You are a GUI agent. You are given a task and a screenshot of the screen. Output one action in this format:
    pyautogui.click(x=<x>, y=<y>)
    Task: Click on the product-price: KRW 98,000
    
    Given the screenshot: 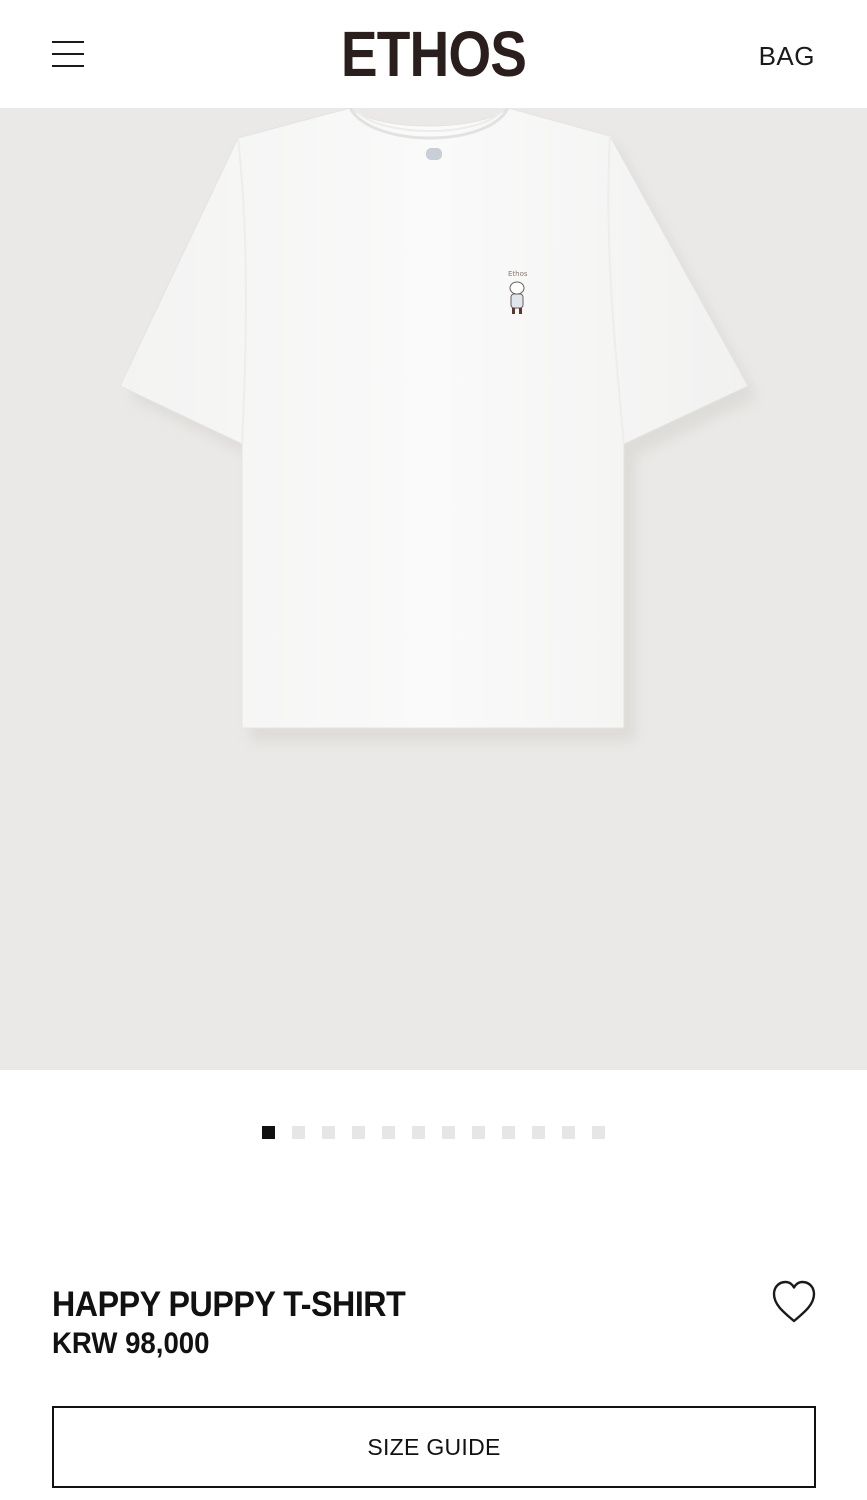 What is the action you would take?
    pyautogui.click(x=131, y=1343)
    